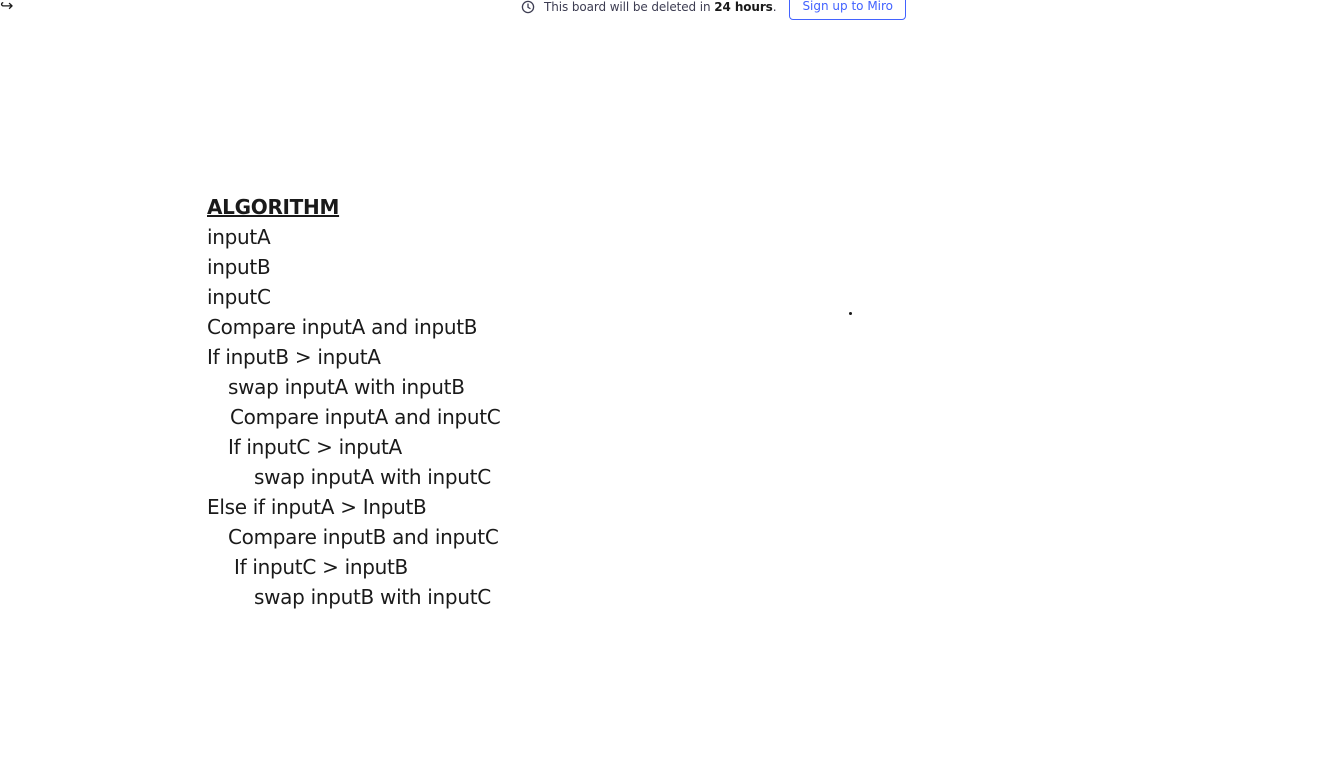  I want to click on algorithm-line: Compare inputA and inputC, so click(365, 417).